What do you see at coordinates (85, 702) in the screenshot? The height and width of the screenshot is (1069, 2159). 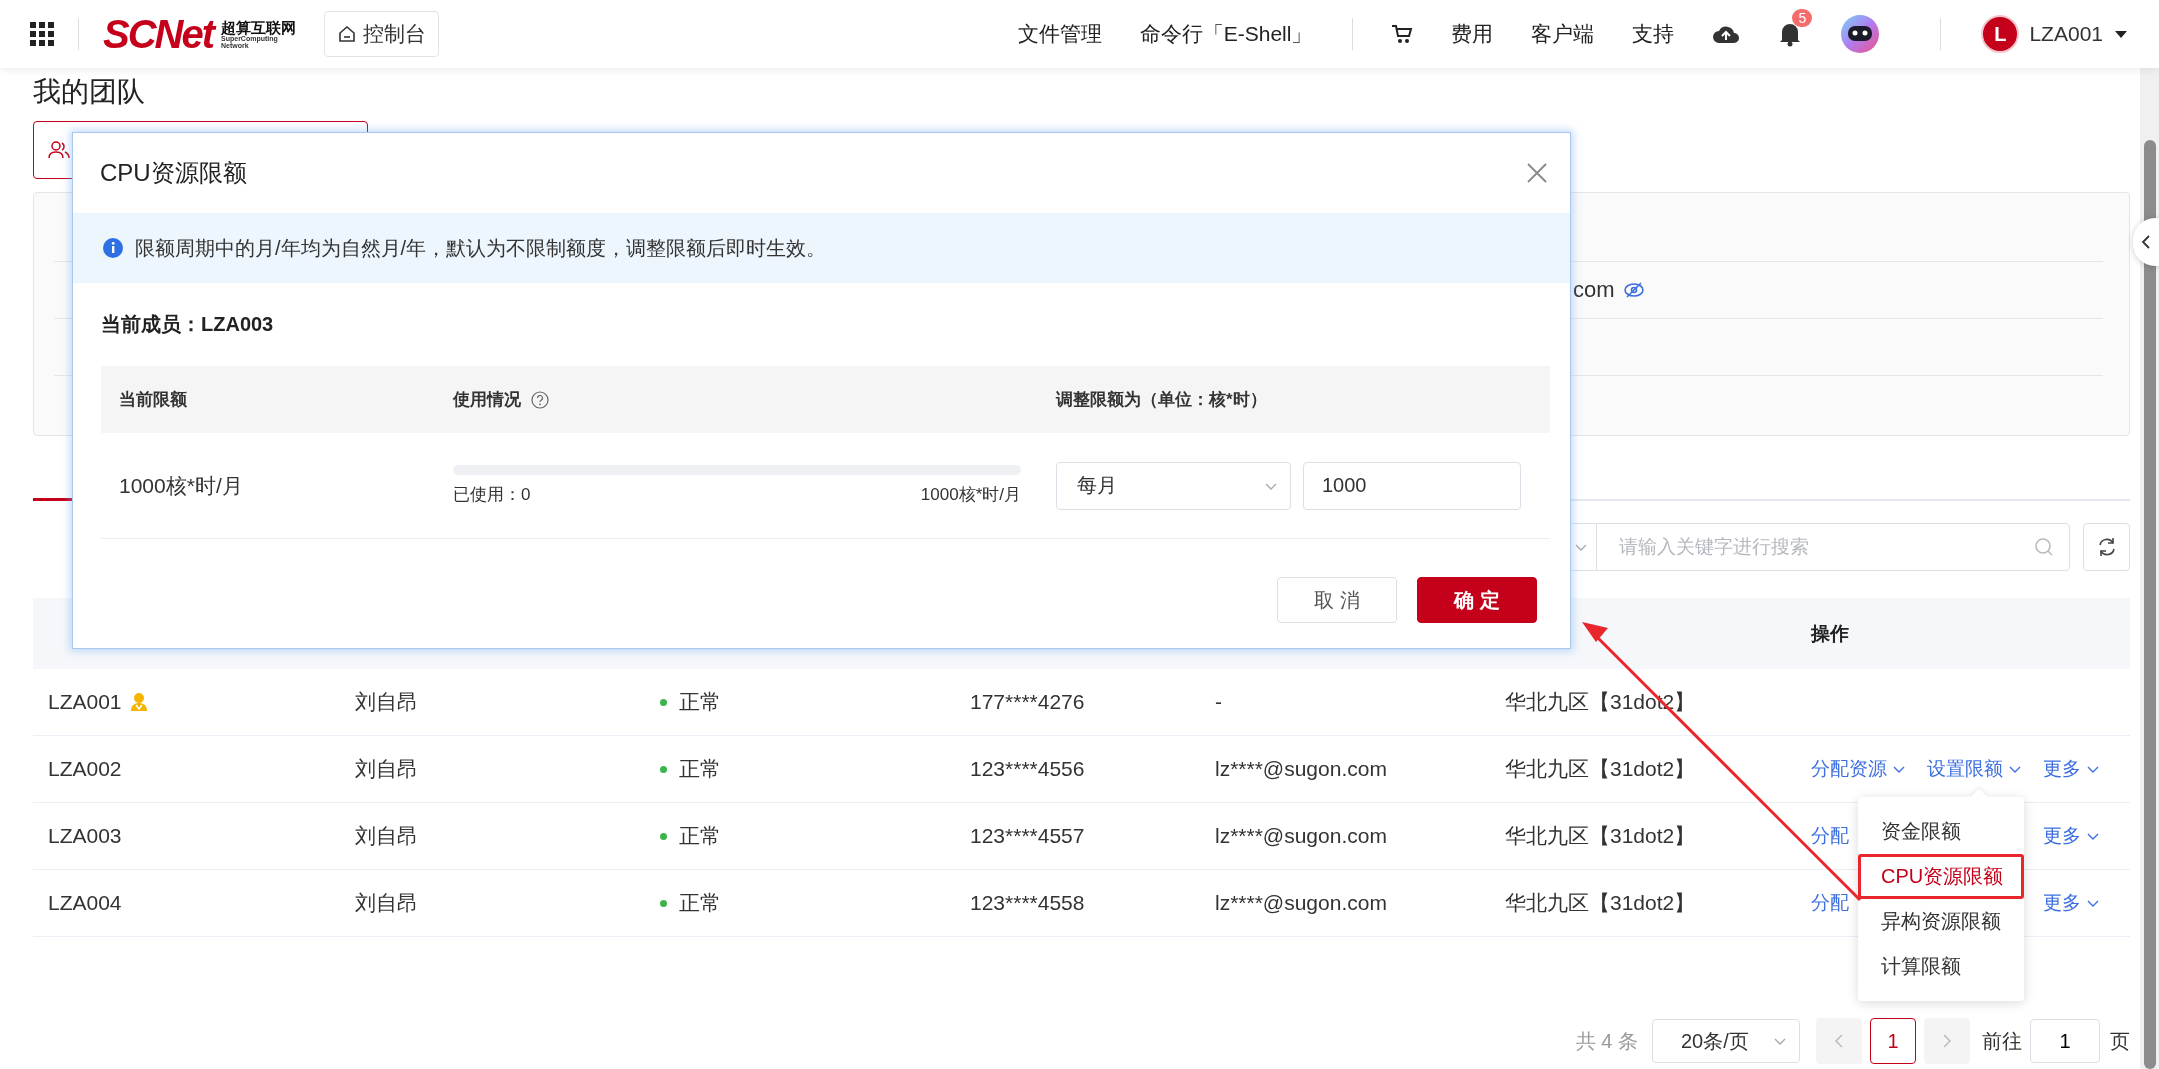 I see `table-cell: LZA001` at bounding box center [85, 702].